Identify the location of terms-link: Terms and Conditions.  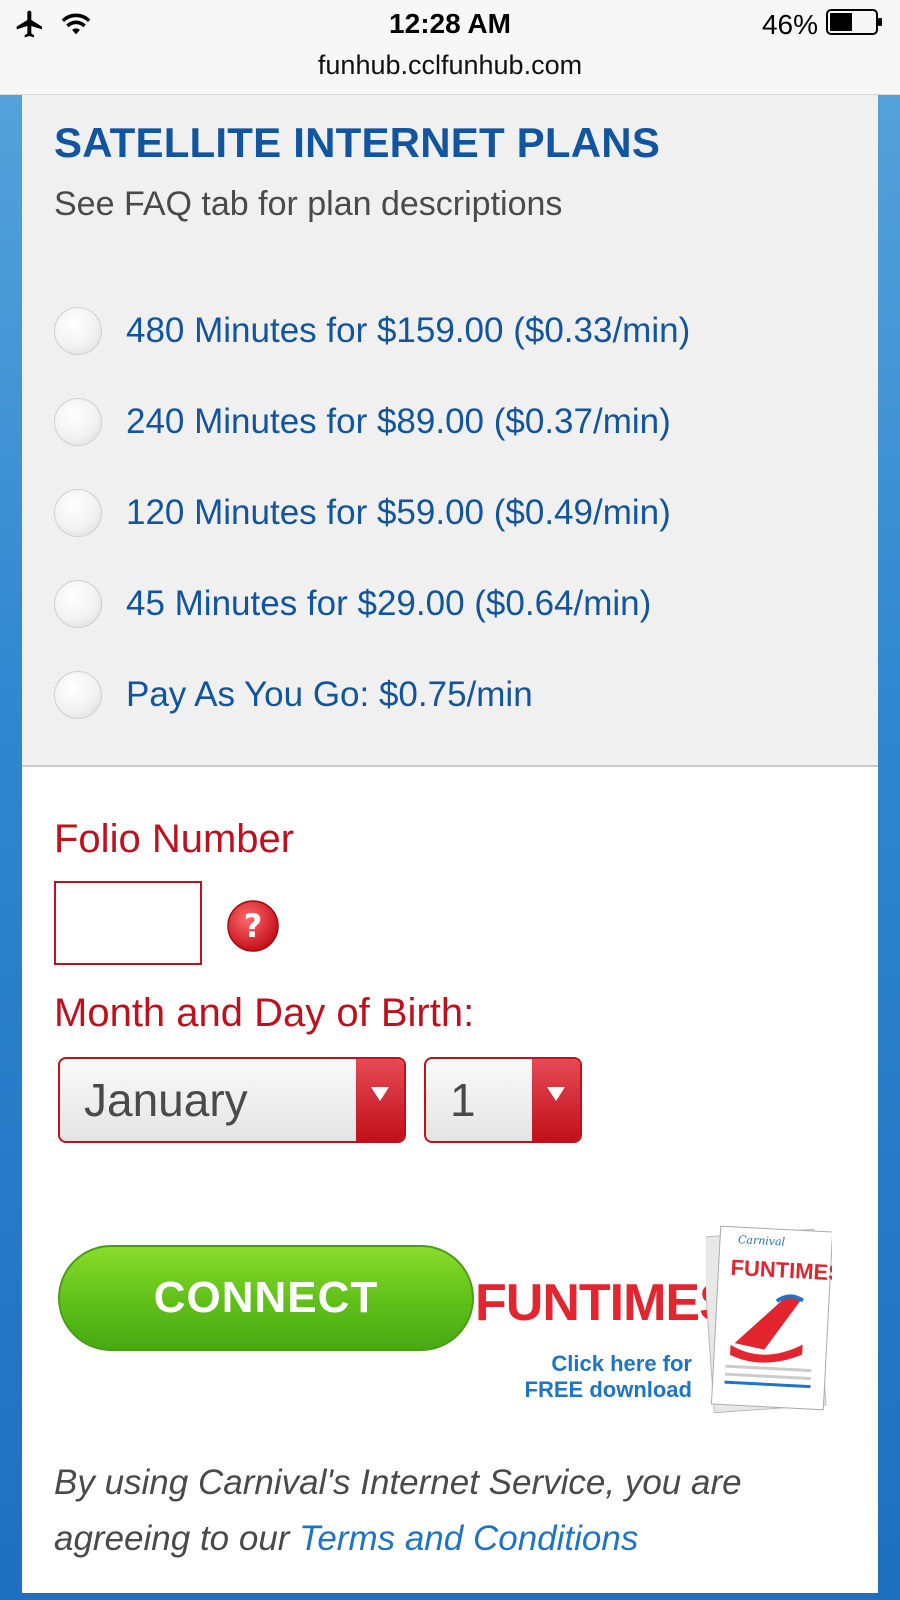
(468, 1538).